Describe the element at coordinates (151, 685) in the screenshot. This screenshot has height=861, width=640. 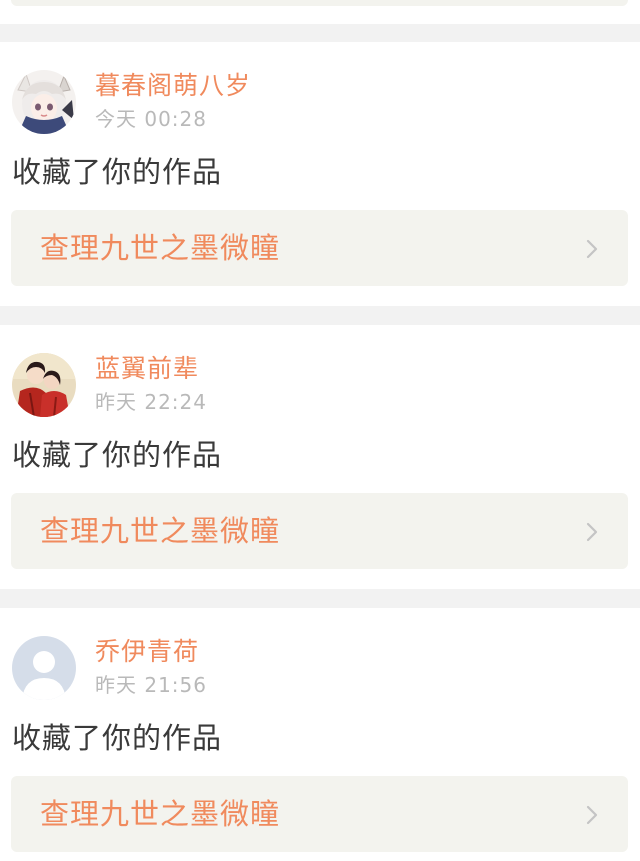
I see `timestamp: 昨天 21:56` at that location.